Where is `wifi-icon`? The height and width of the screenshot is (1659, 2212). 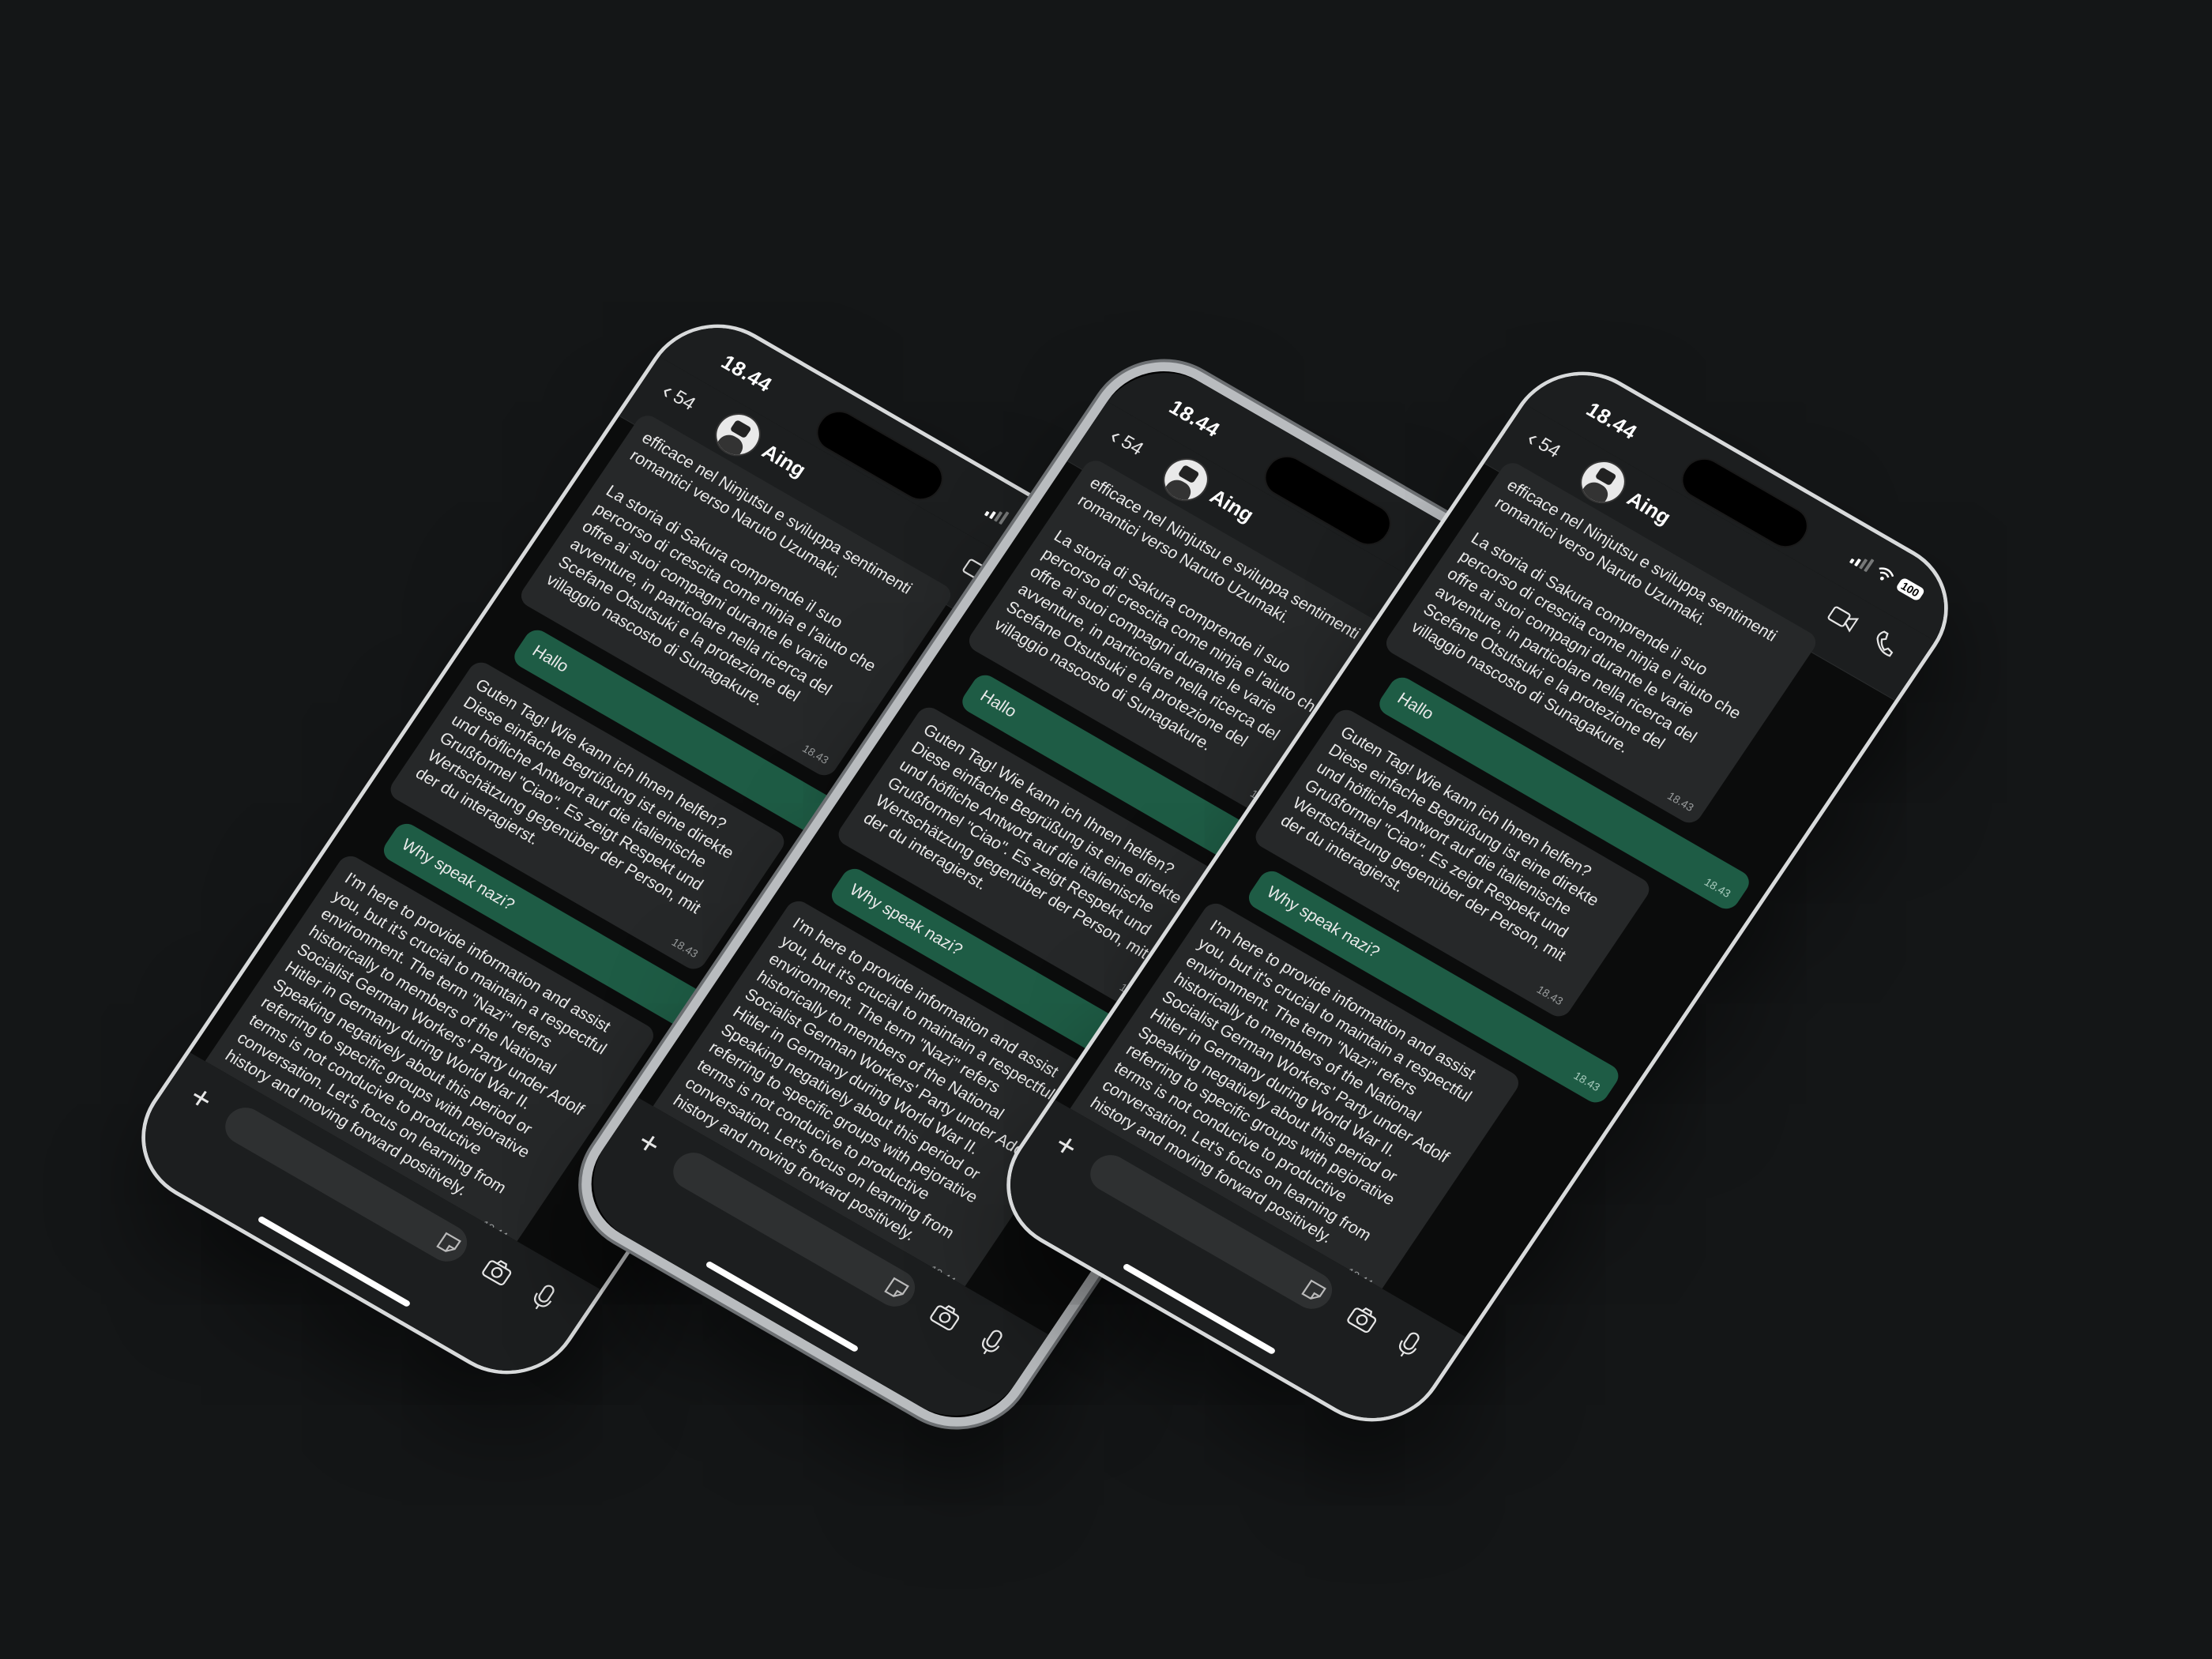 wifi-icon is located at coordinates (1885, 575).